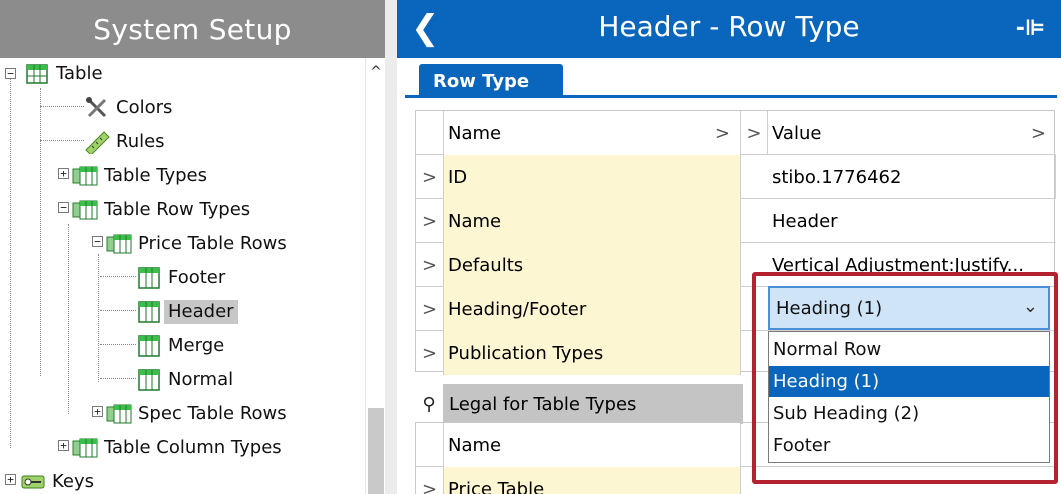 This screenshot has width=1061, height=494. What do you see at coordinates (10, 73) in the screenshot?
I see `collapse-table-toggle: −` at bounding box center [10, 73].